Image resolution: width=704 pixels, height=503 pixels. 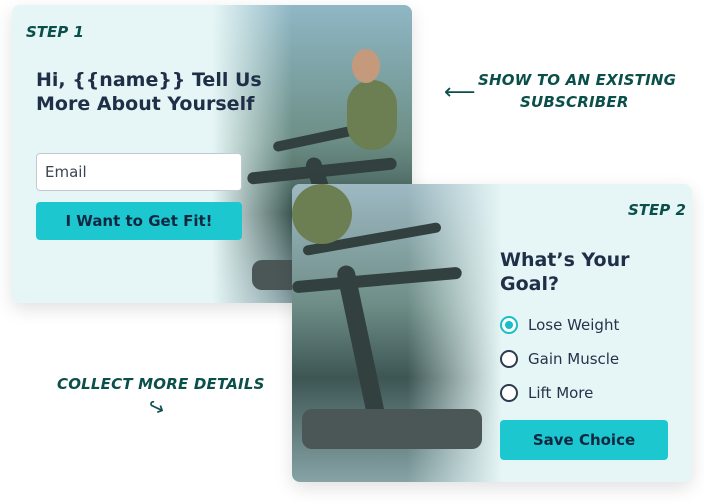 I want to click on existing-note-line1: SHOW TO AN EXISTING, so click(x=577, y=80).